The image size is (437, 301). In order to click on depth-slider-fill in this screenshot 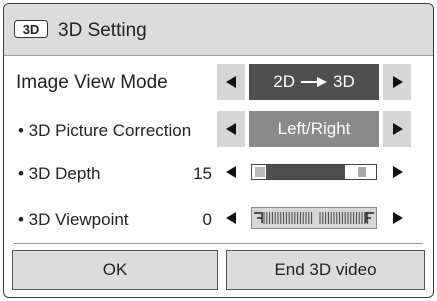, I will do `click(305, 172)`.